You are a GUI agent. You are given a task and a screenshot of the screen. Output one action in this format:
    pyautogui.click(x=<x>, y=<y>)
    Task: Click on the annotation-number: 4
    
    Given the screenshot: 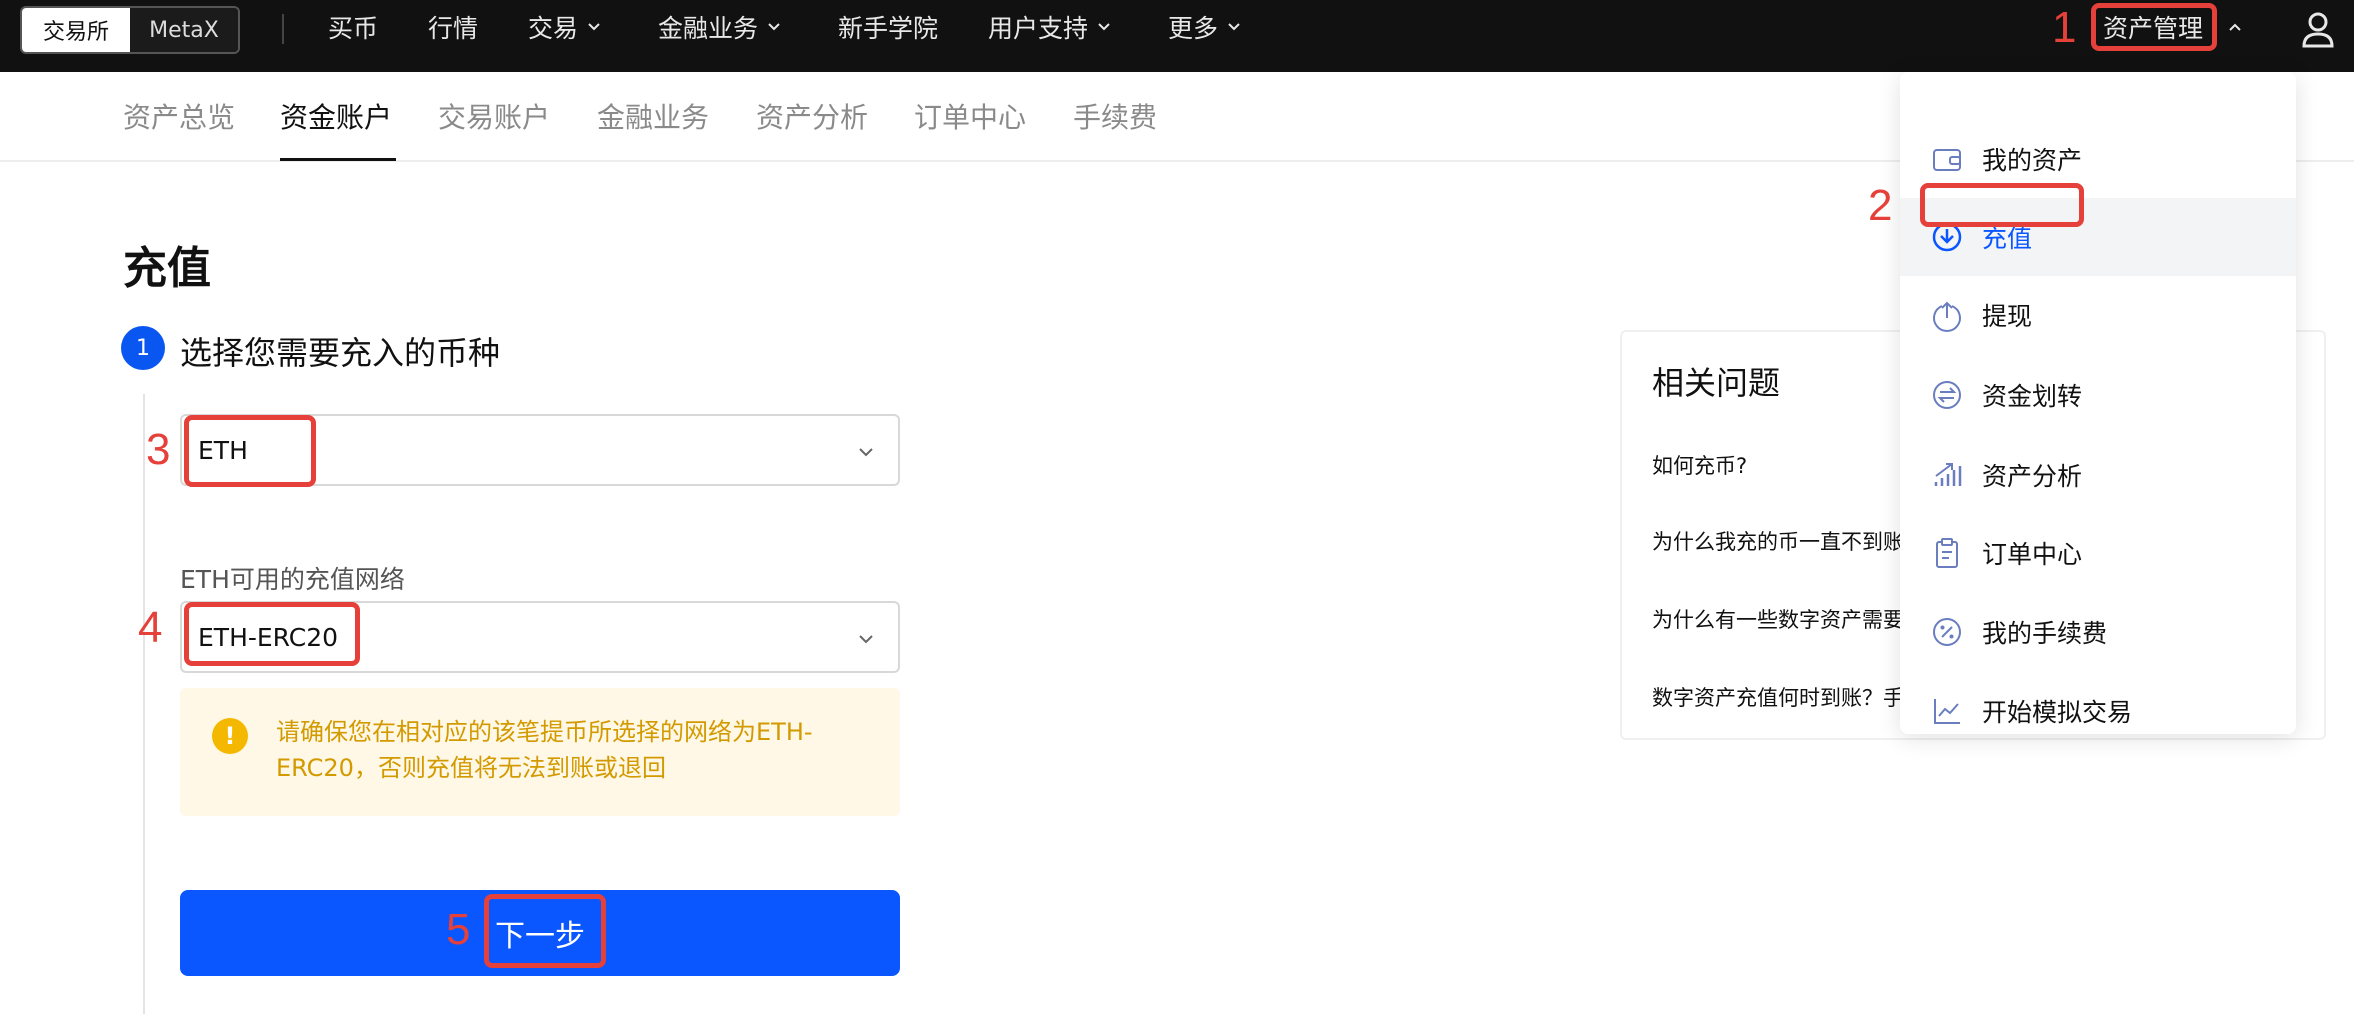 What is the action you would take?
    pyautogui.click(x=150, y=627)
    